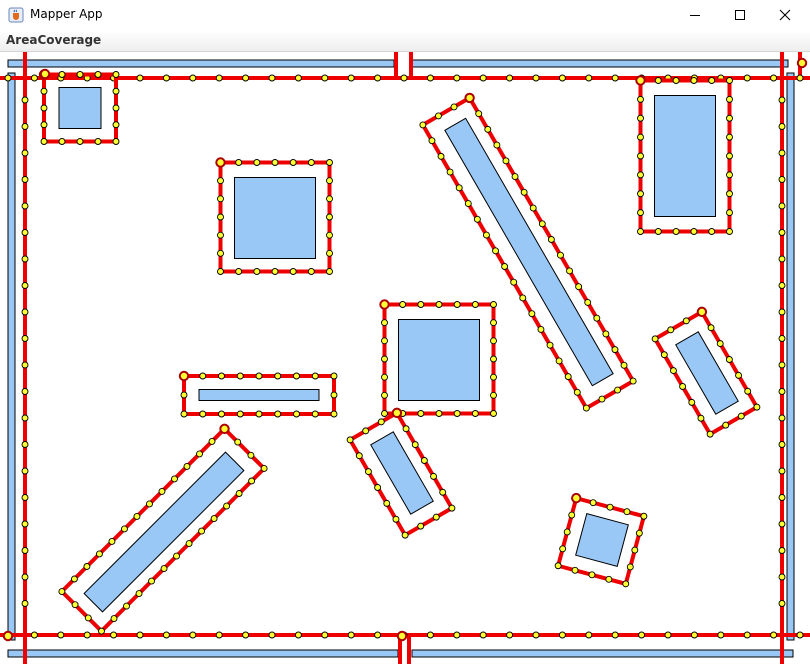  Describe the element at coordinates (275, 218) in the screenshot. I see `obstacle-b` at that location.